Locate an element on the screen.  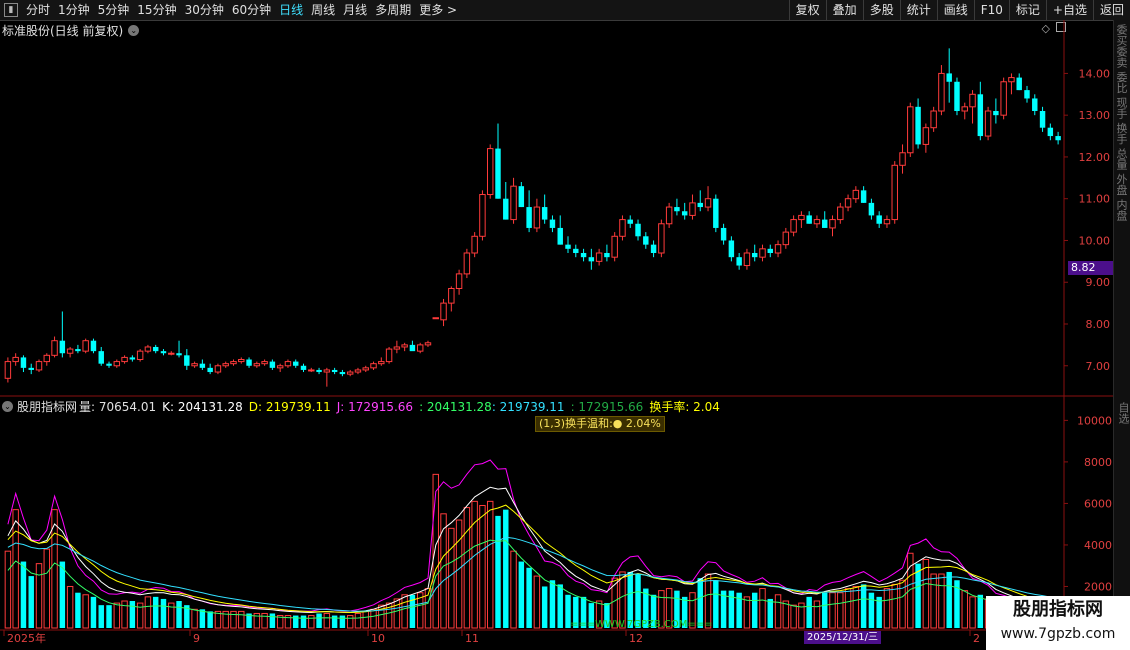
date-label: 9 is located at coordinates (196, 638).